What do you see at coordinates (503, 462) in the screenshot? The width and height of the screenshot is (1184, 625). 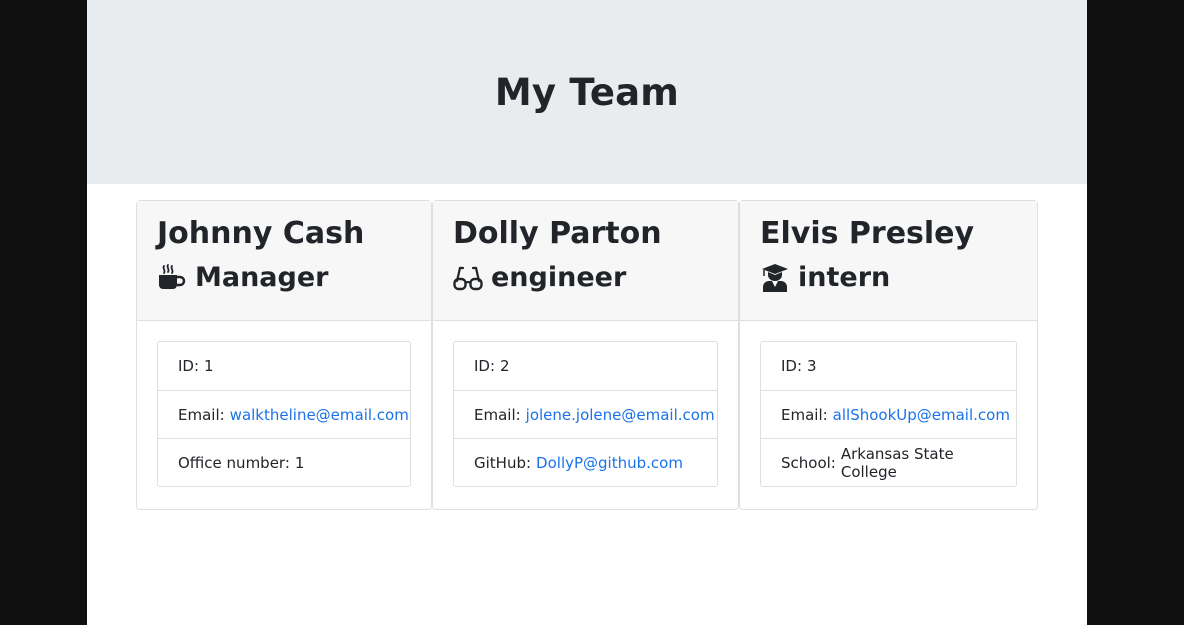 I see `github-label: GitHub:` at bounding box center [503, 462].